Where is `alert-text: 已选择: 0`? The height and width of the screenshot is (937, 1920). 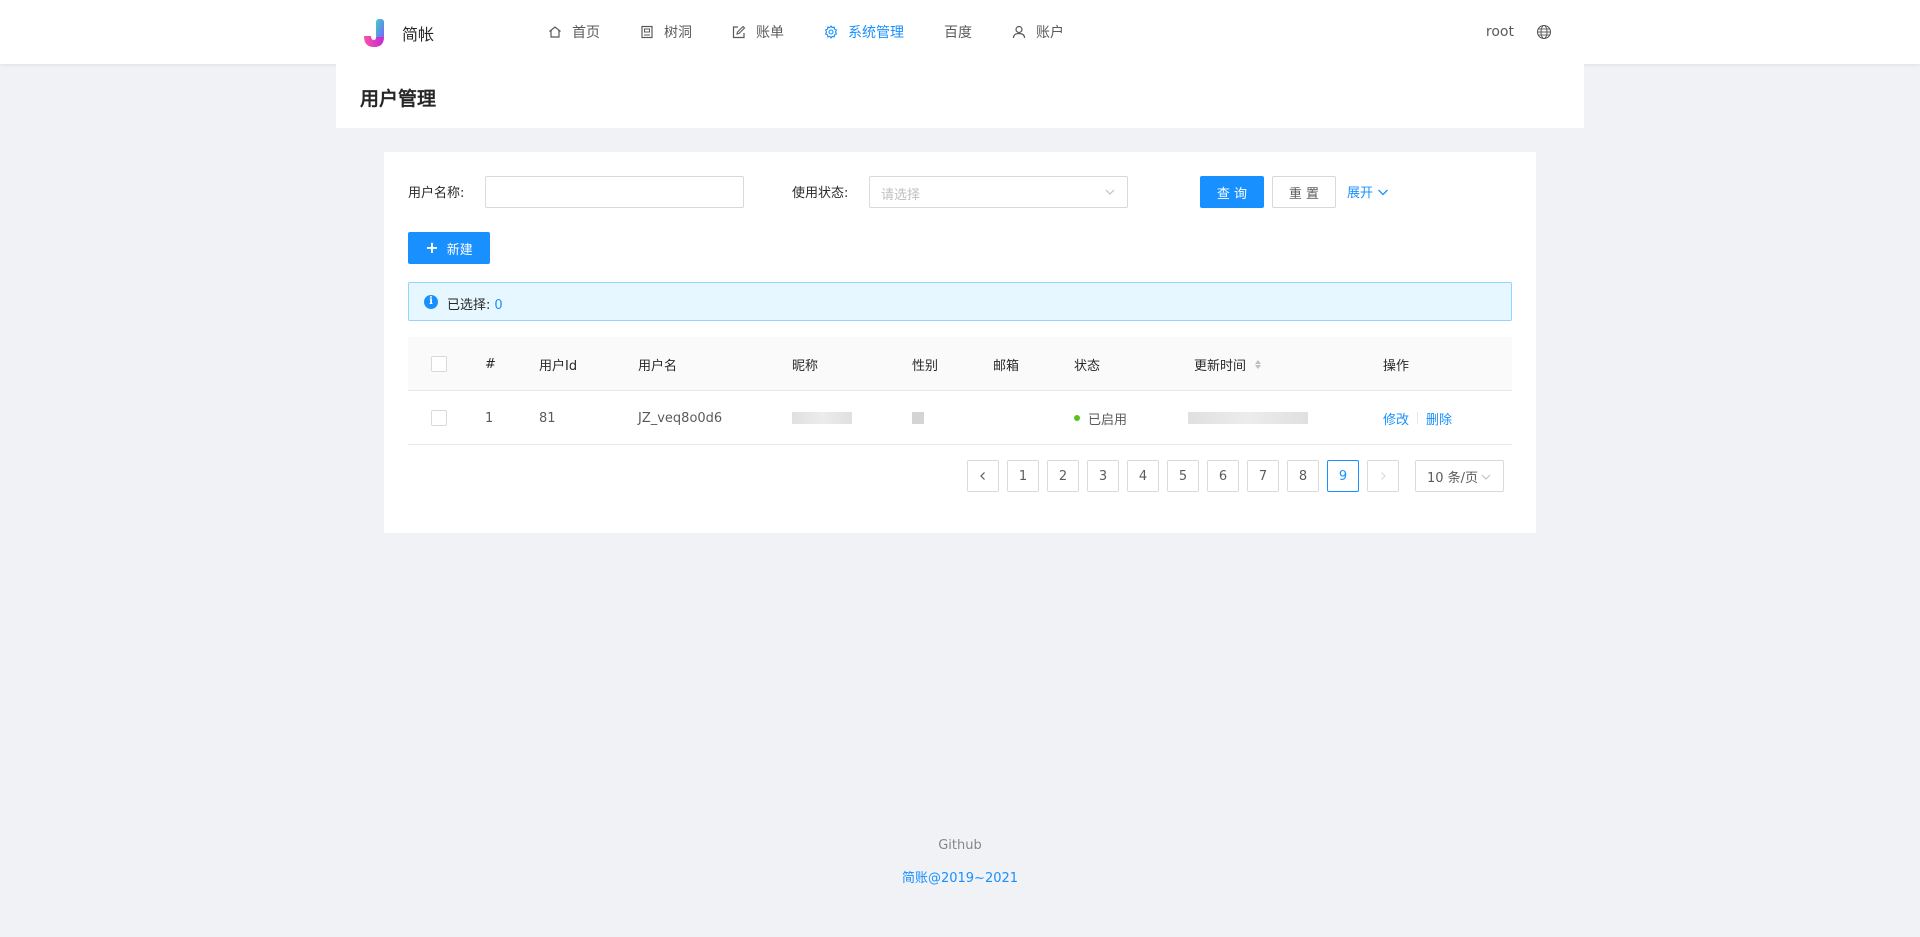
alert-text: 已选择: 0 is located at coordinates (475, 303).